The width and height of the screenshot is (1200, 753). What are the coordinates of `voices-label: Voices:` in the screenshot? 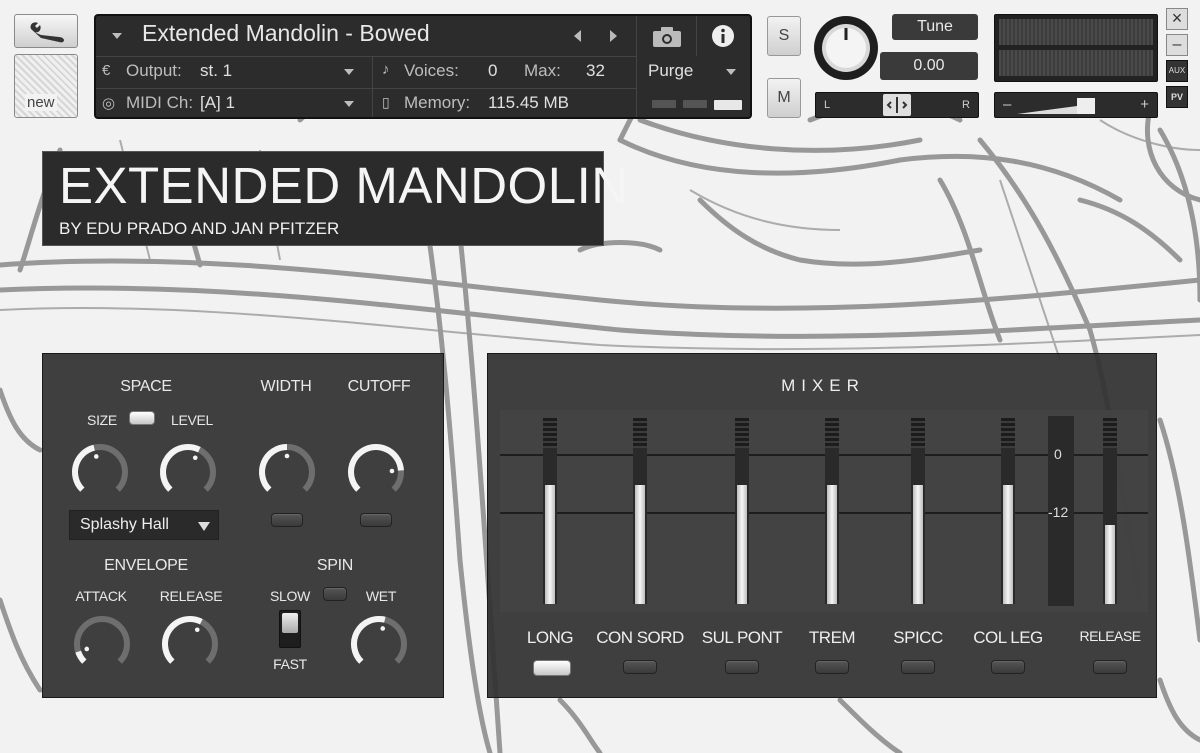 It's located at (431, 70).